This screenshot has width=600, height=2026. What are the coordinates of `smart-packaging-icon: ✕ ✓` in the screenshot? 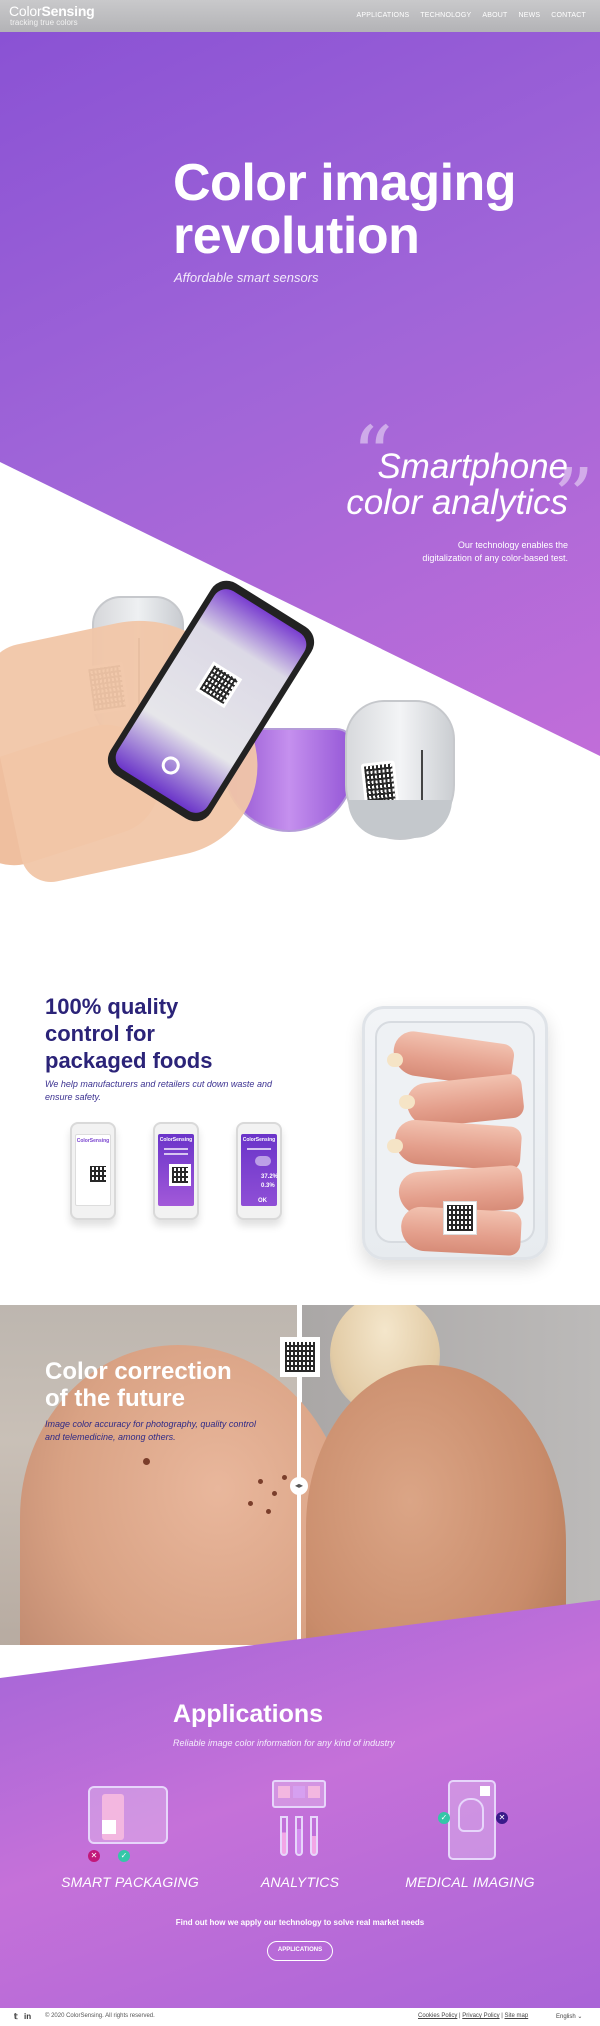 It's located at (130, 1821).